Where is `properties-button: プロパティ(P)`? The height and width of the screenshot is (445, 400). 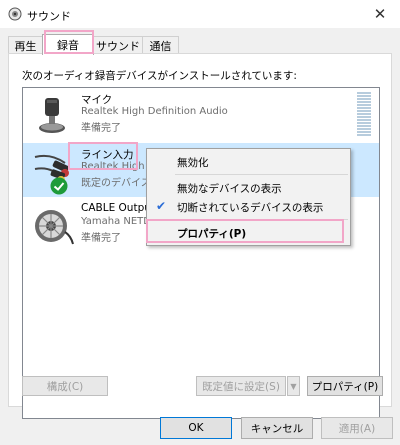
properties-button: プロパティ(P) is located at coordinates (345, 386).